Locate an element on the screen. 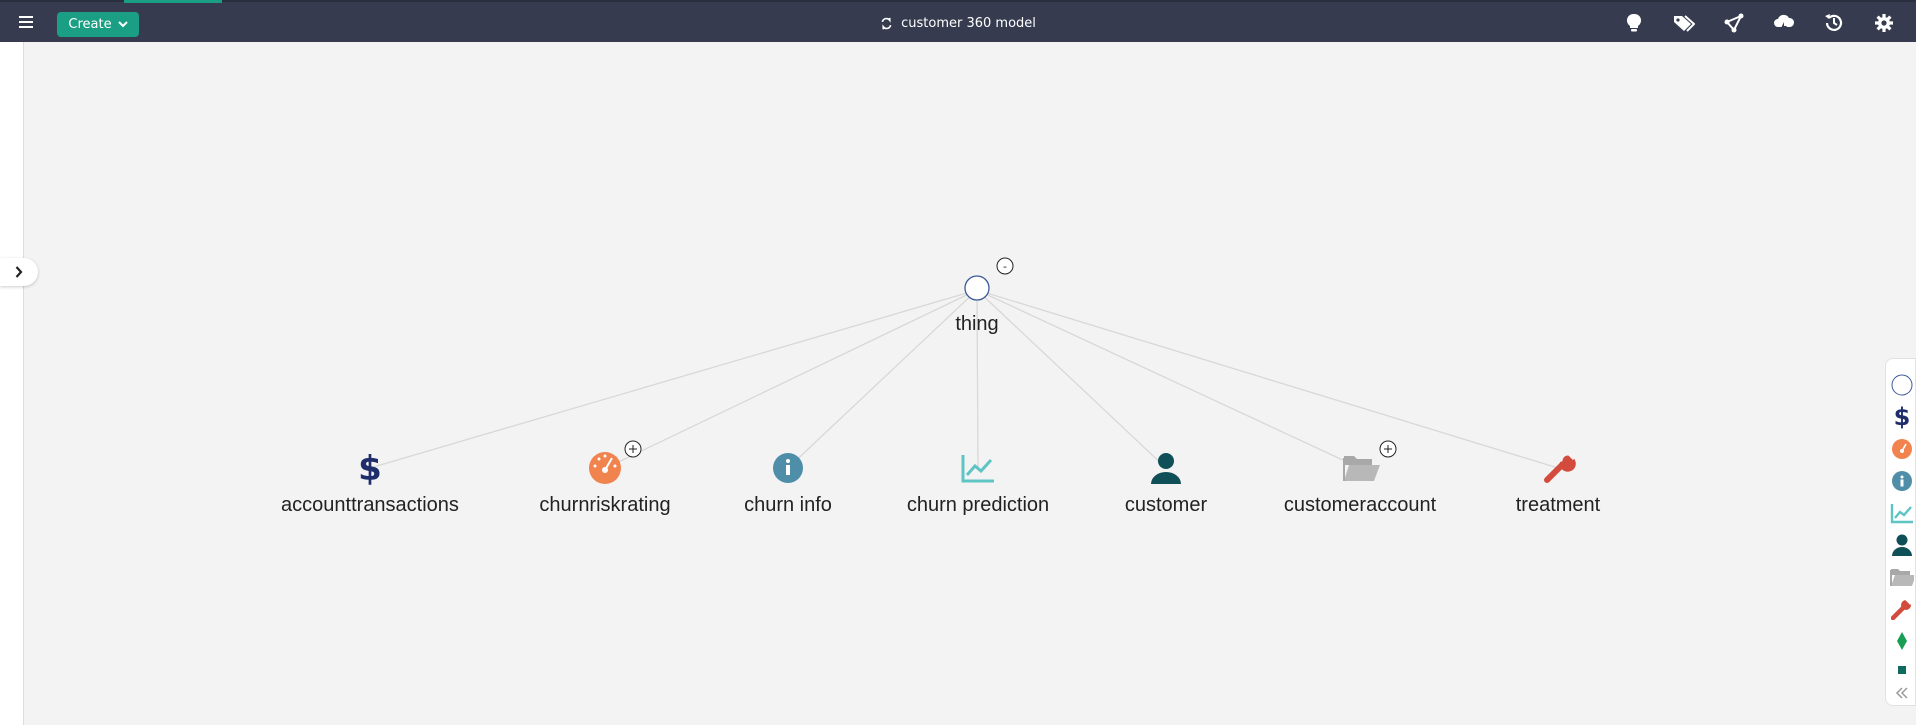 The width and height of the screenshot is (1916, 725). share-icon is located at coordinates (1734, 23).